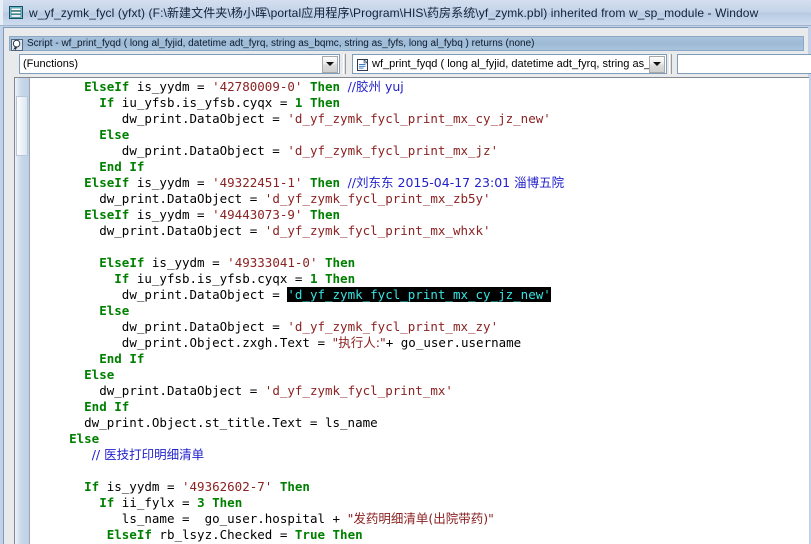 The image size is (811, 544). Describe the element at coordinates (420, 535) in the screenshot. I see `code-line: ElseIf rb_lsyz.Checked = True Then` at that location.